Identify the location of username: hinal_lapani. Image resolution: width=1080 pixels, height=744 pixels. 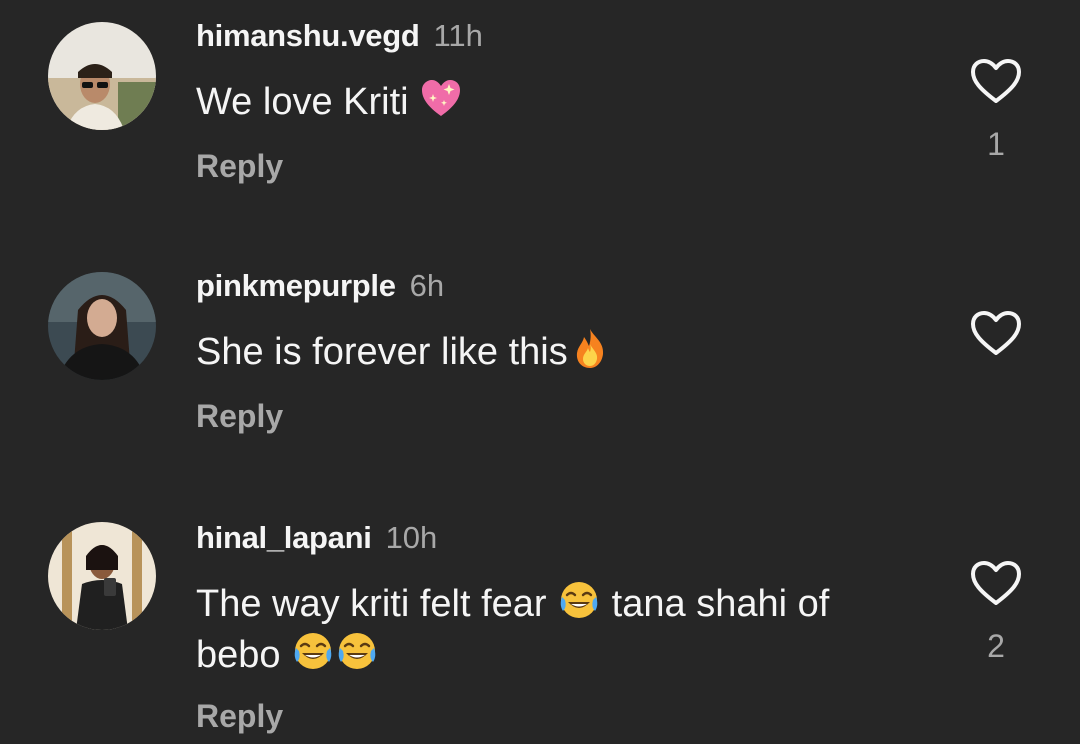
(284, 537).